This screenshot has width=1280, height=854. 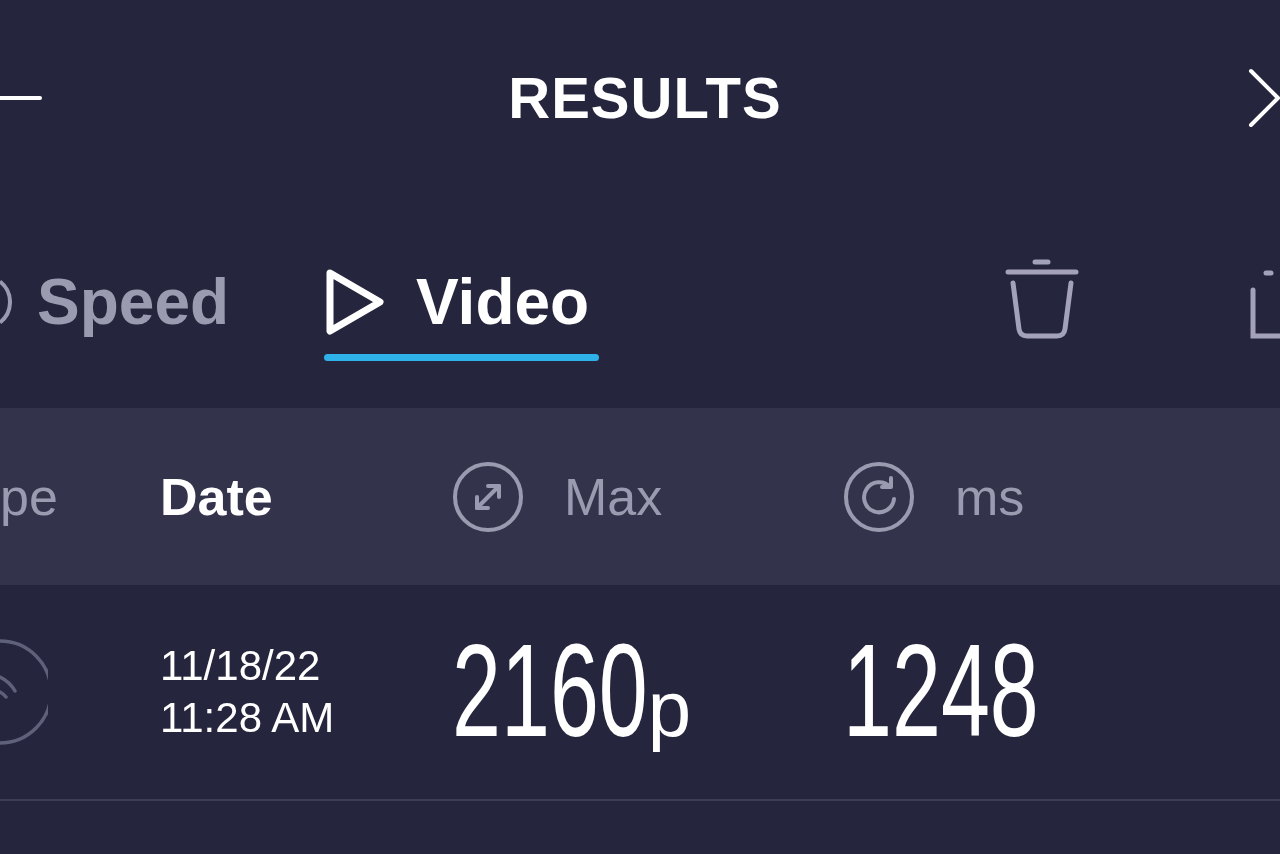 I want to click on chevron-button, so click(x=1264, y=98).